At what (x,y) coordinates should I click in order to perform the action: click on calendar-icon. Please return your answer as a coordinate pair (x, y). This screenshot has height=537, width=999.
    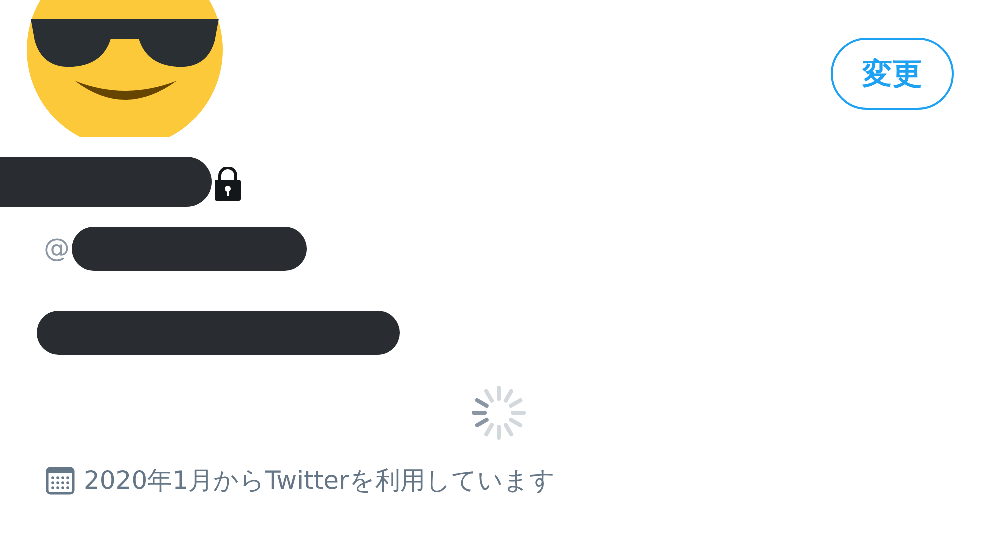
    Looking at the image, I should click on (60, 480).